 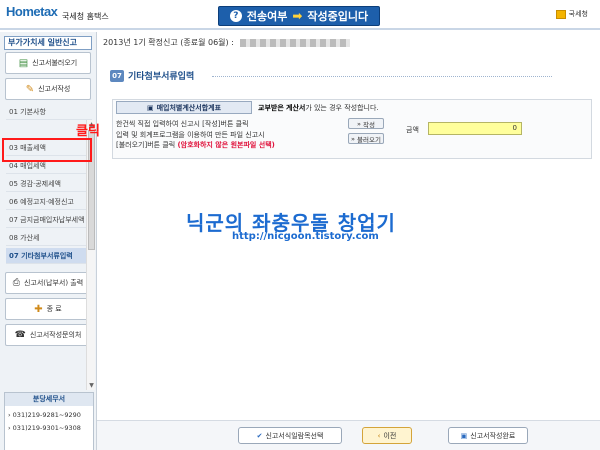 I want to click on hometax-logo: Hometax, so click(x=34, y=15).